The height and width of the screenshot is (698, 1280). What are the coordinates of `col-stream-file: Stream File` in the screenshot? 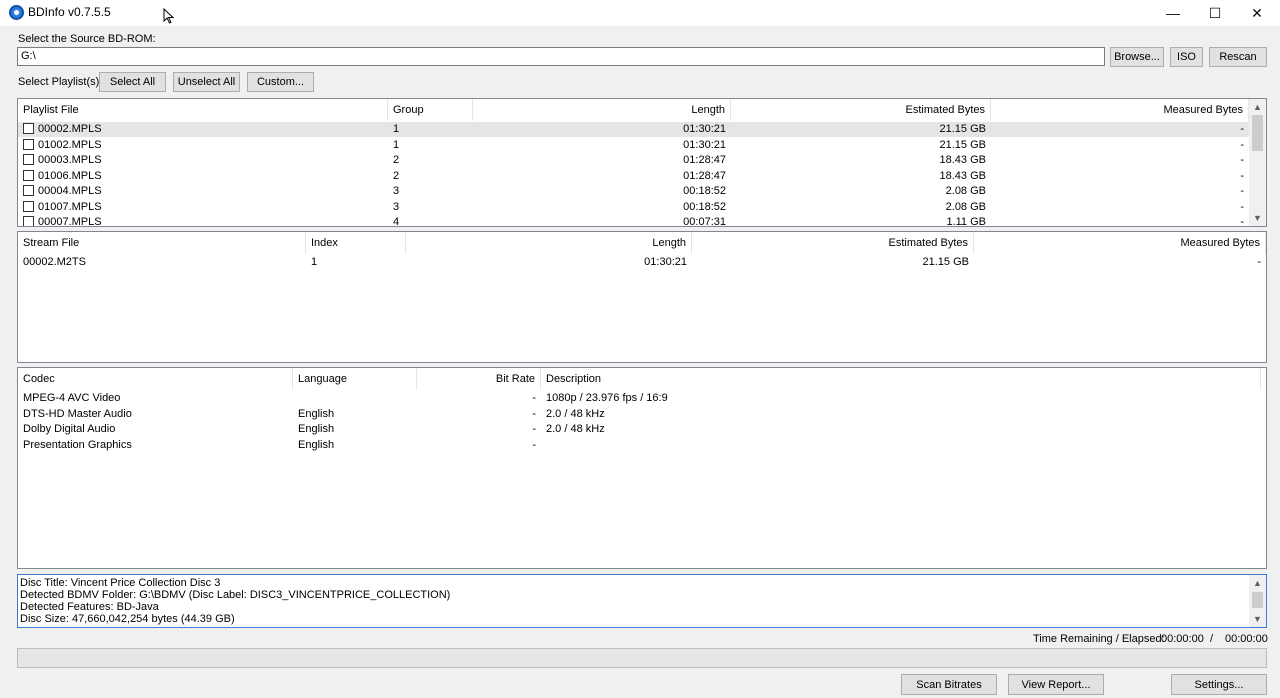 It's located at (162, 243).